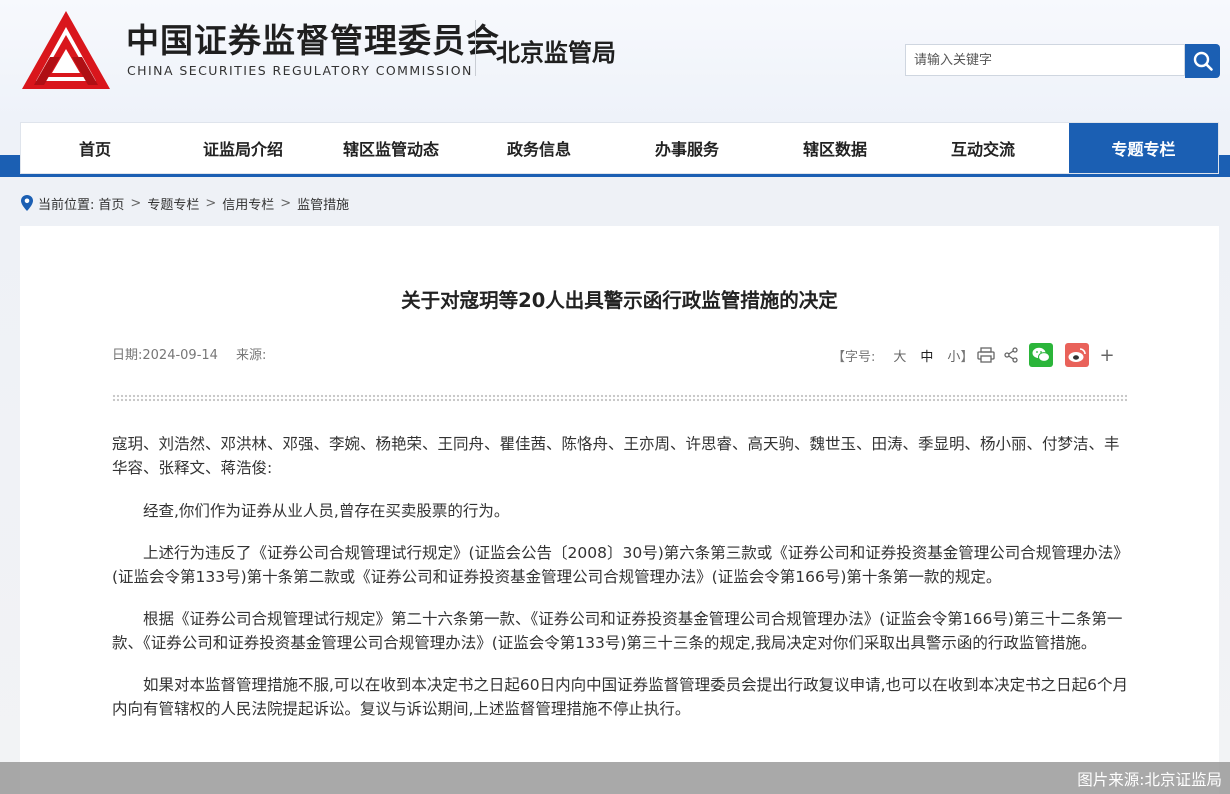  Describe the element at coordinates (27, 203) in the screenshot. I see `location-pin-icon` at that location.